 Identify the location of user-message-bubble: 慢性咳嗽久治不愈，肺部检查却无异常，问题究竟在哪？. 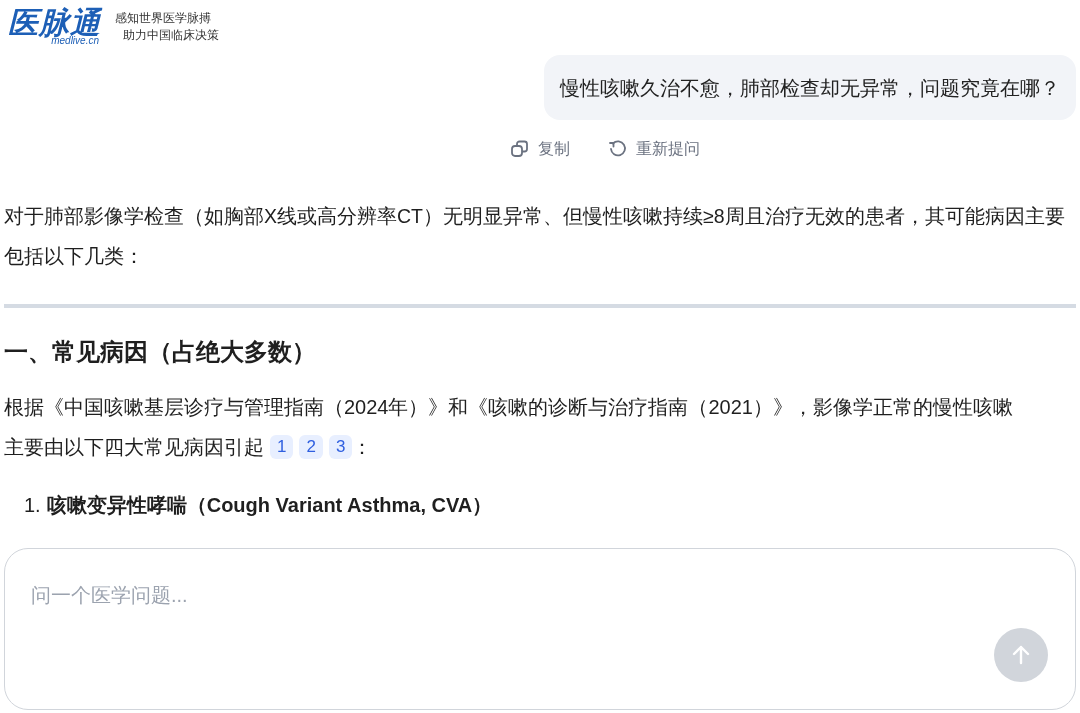
(810, 87).